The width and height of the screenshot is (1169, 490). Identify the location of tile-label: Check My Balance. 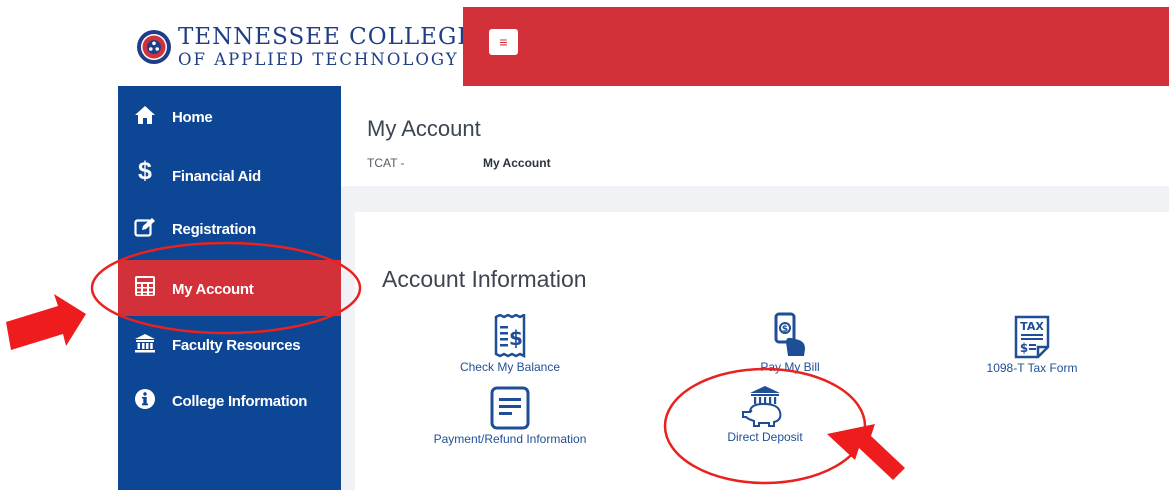
(510, 367).